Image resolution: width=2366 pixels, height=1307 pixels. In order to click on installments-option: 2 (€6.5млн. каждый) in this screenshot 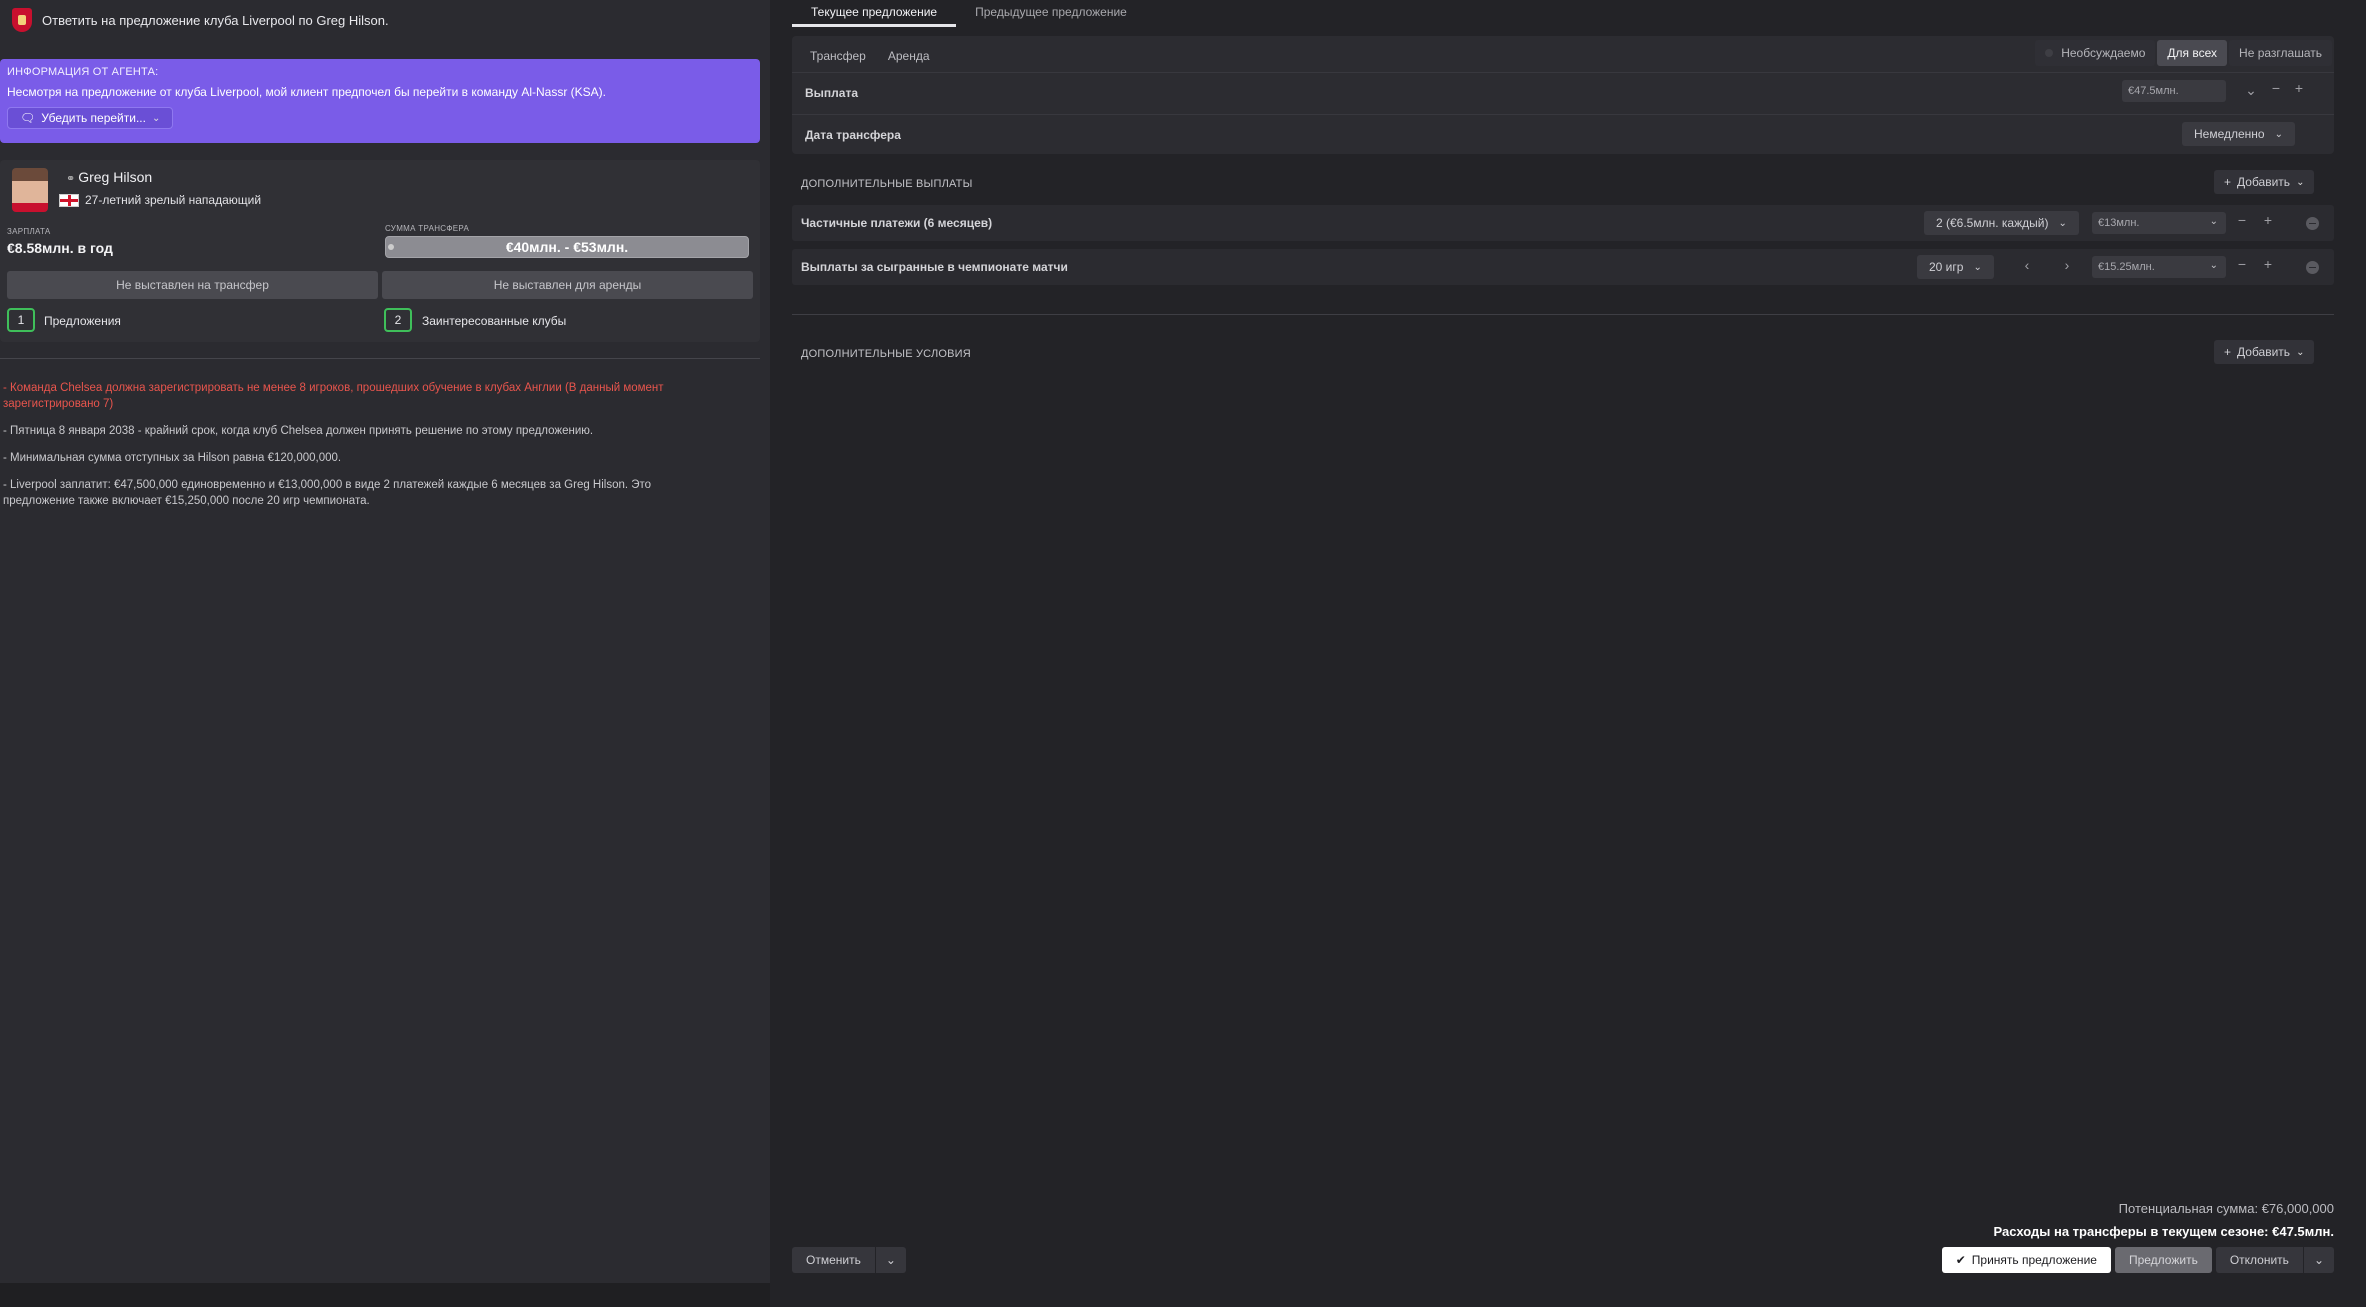, I will do `click(1992, 223)`.